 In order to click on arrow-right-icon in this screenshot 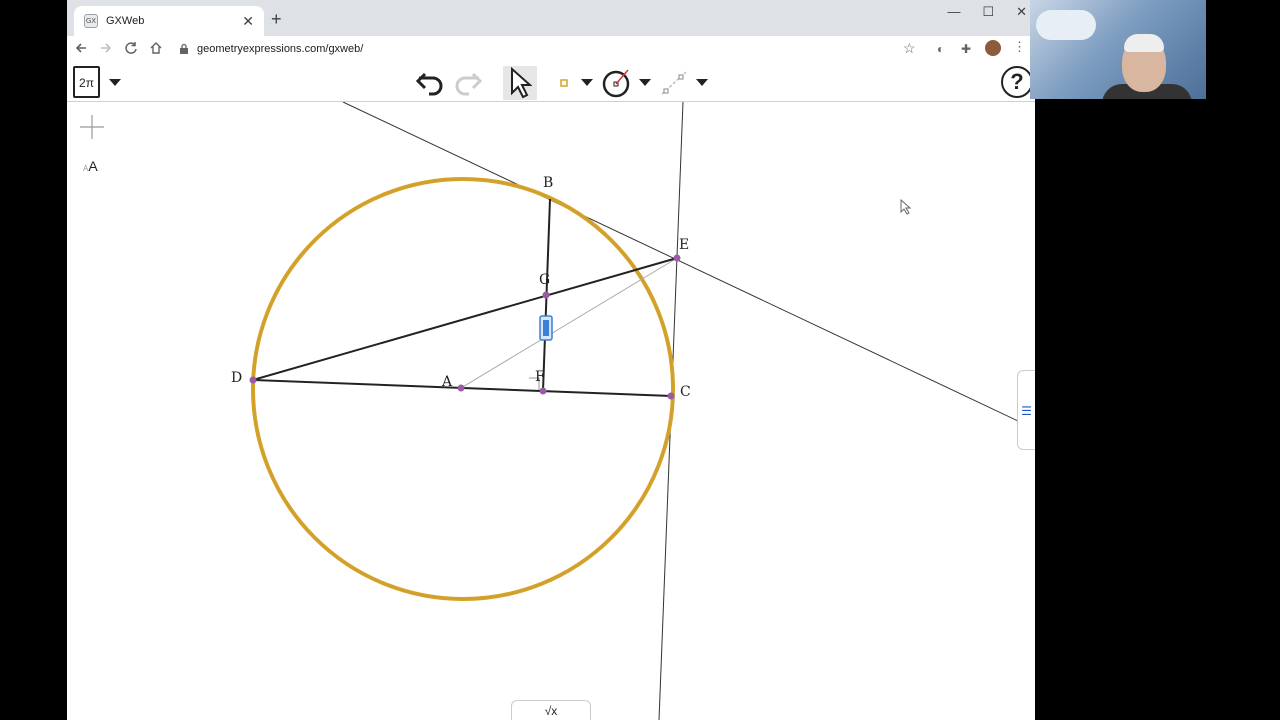, I will do `click(106, 47)`.